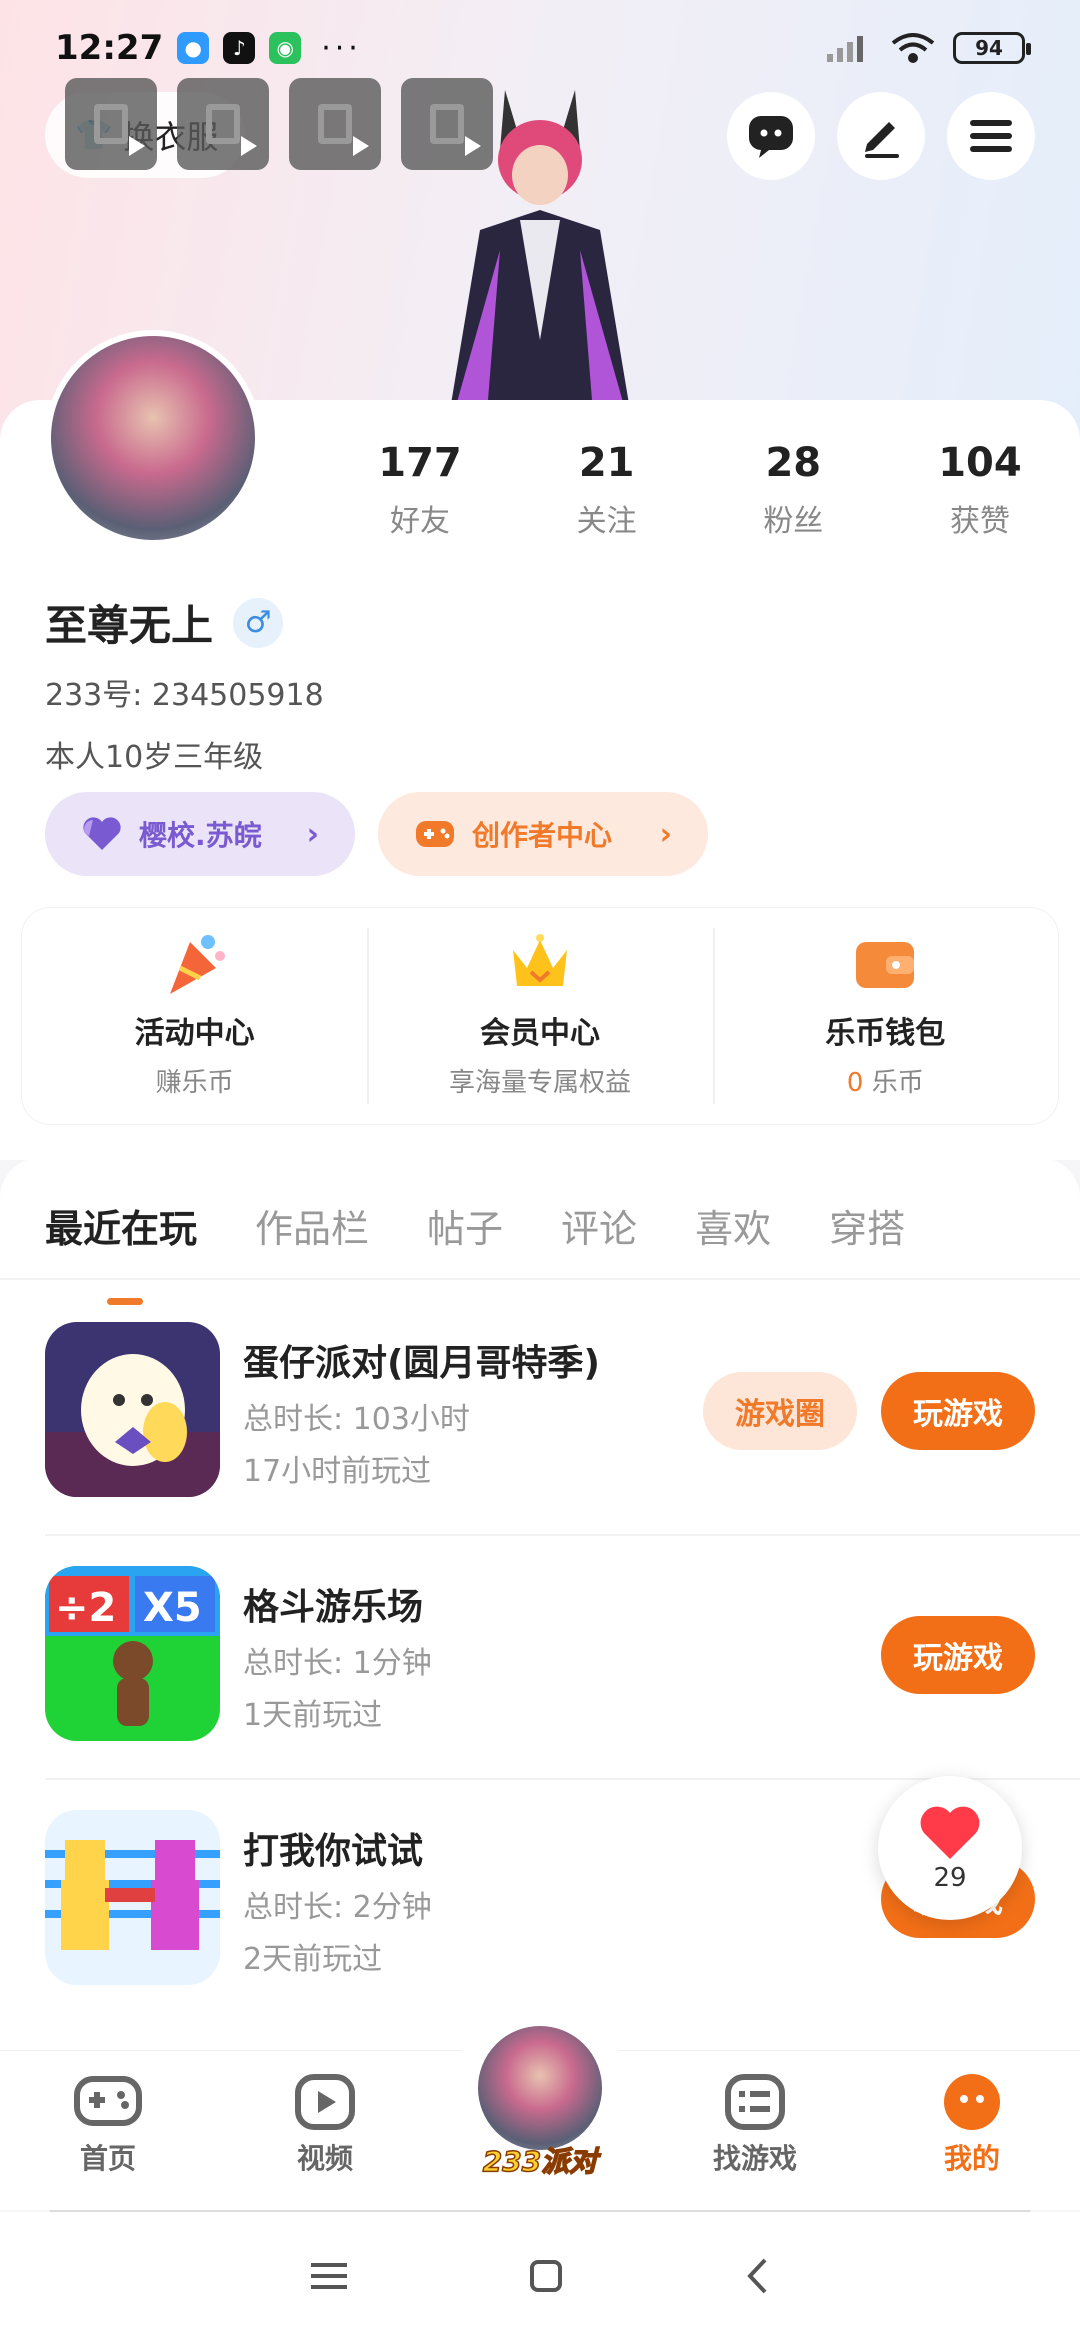  What do you see at coordinates (867, 1225) in the screenshot?
I see `tab-outfits: 穿搭` at bounding box center [867, 1225].